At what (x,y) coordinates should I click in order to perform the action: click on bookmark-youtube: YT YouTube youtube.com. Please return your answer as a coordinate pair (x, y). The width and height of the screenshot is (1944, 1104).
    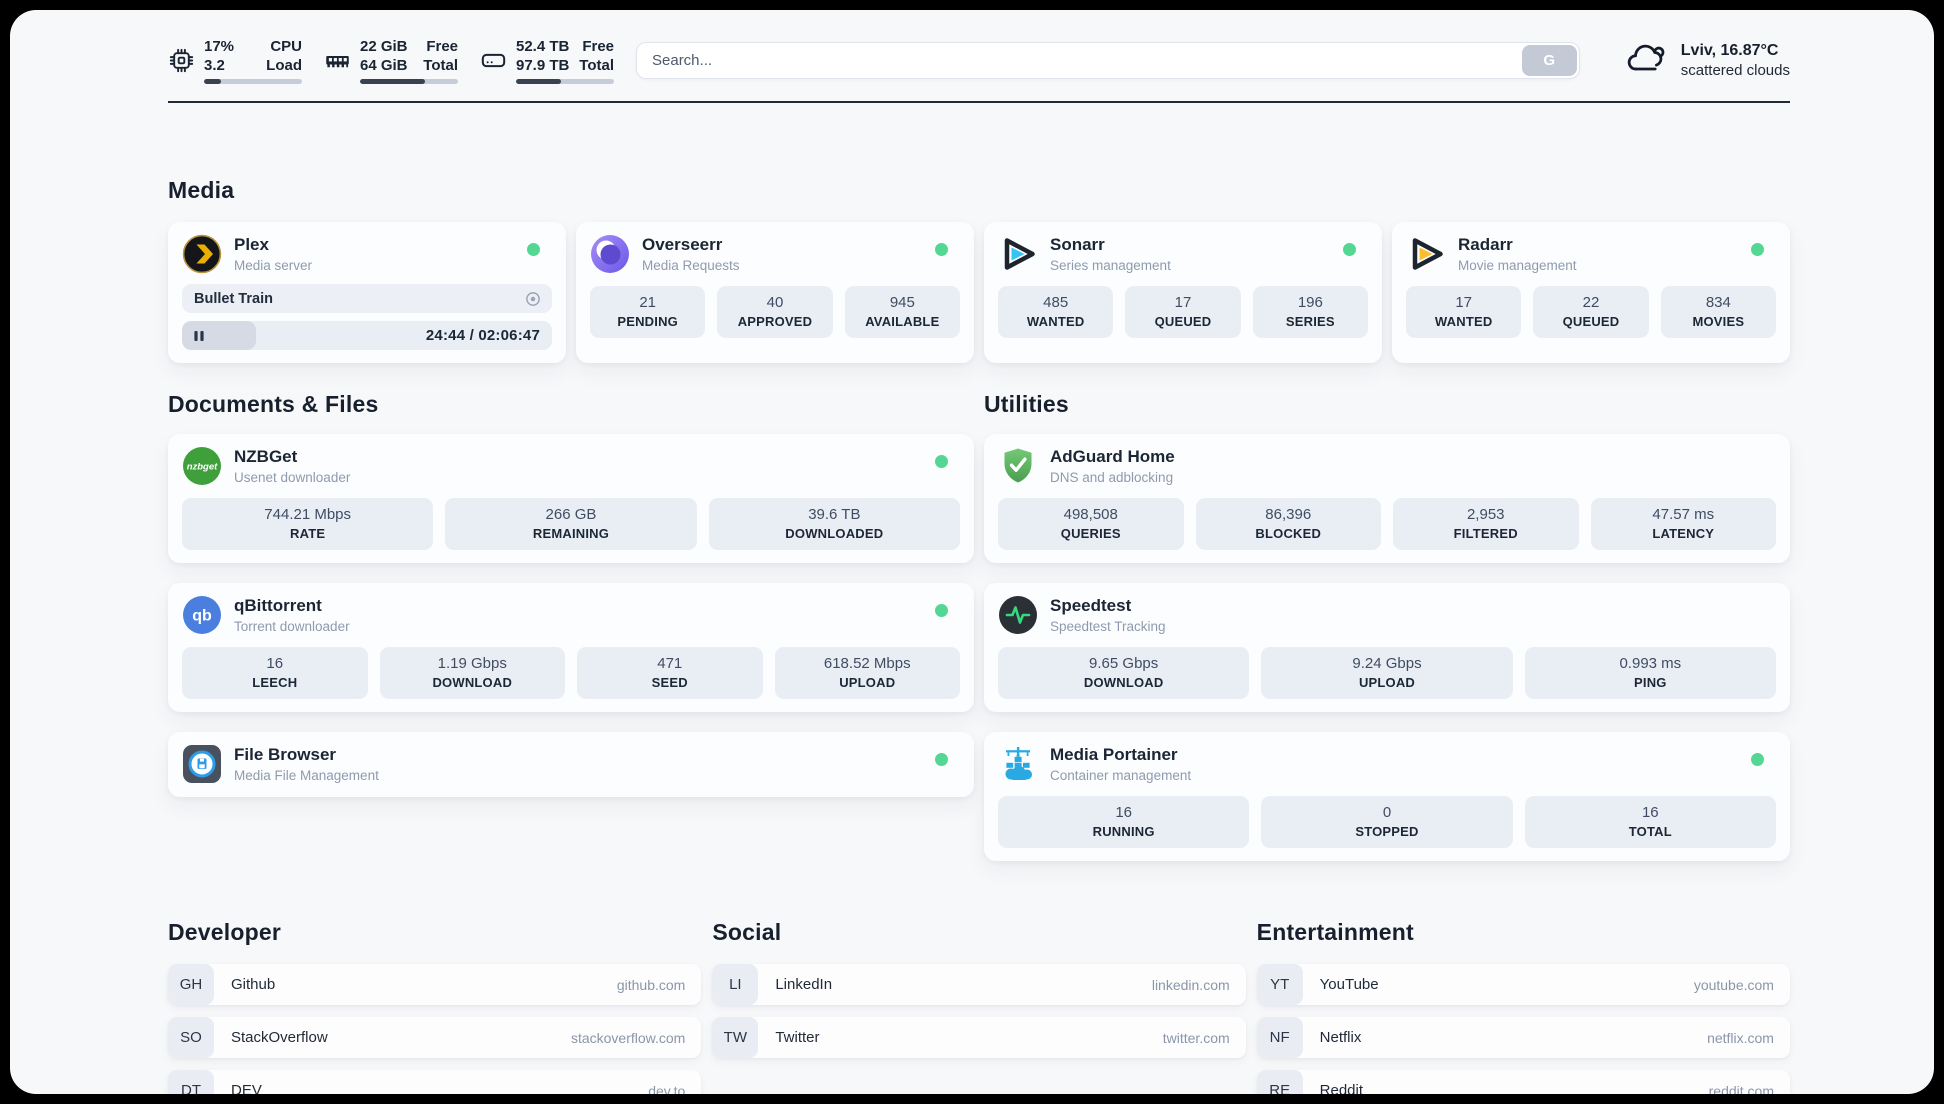
    Looking at the image, I should click on (1523, 984).